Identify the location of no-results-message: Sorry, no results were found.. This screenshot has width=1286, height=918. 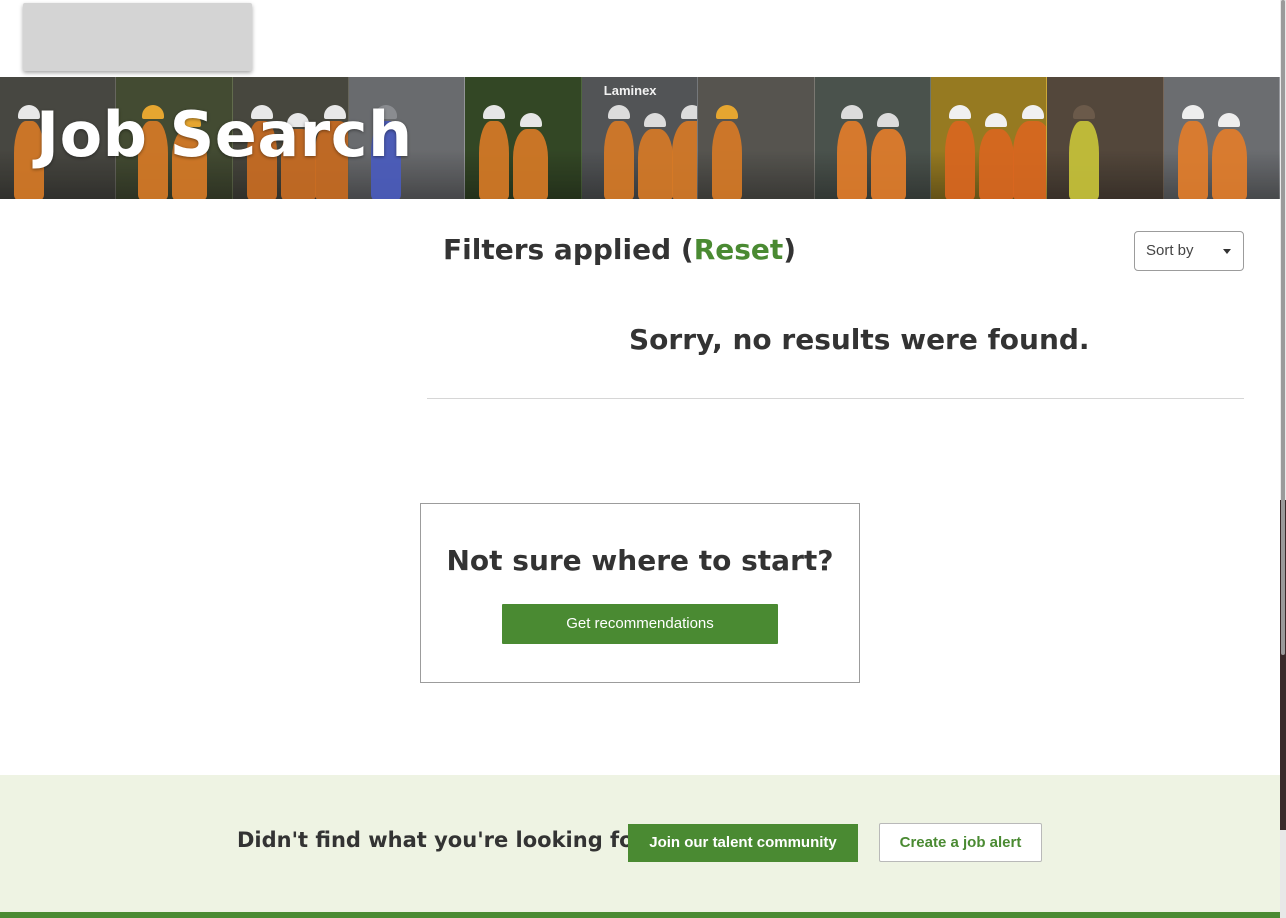
(859, 339).